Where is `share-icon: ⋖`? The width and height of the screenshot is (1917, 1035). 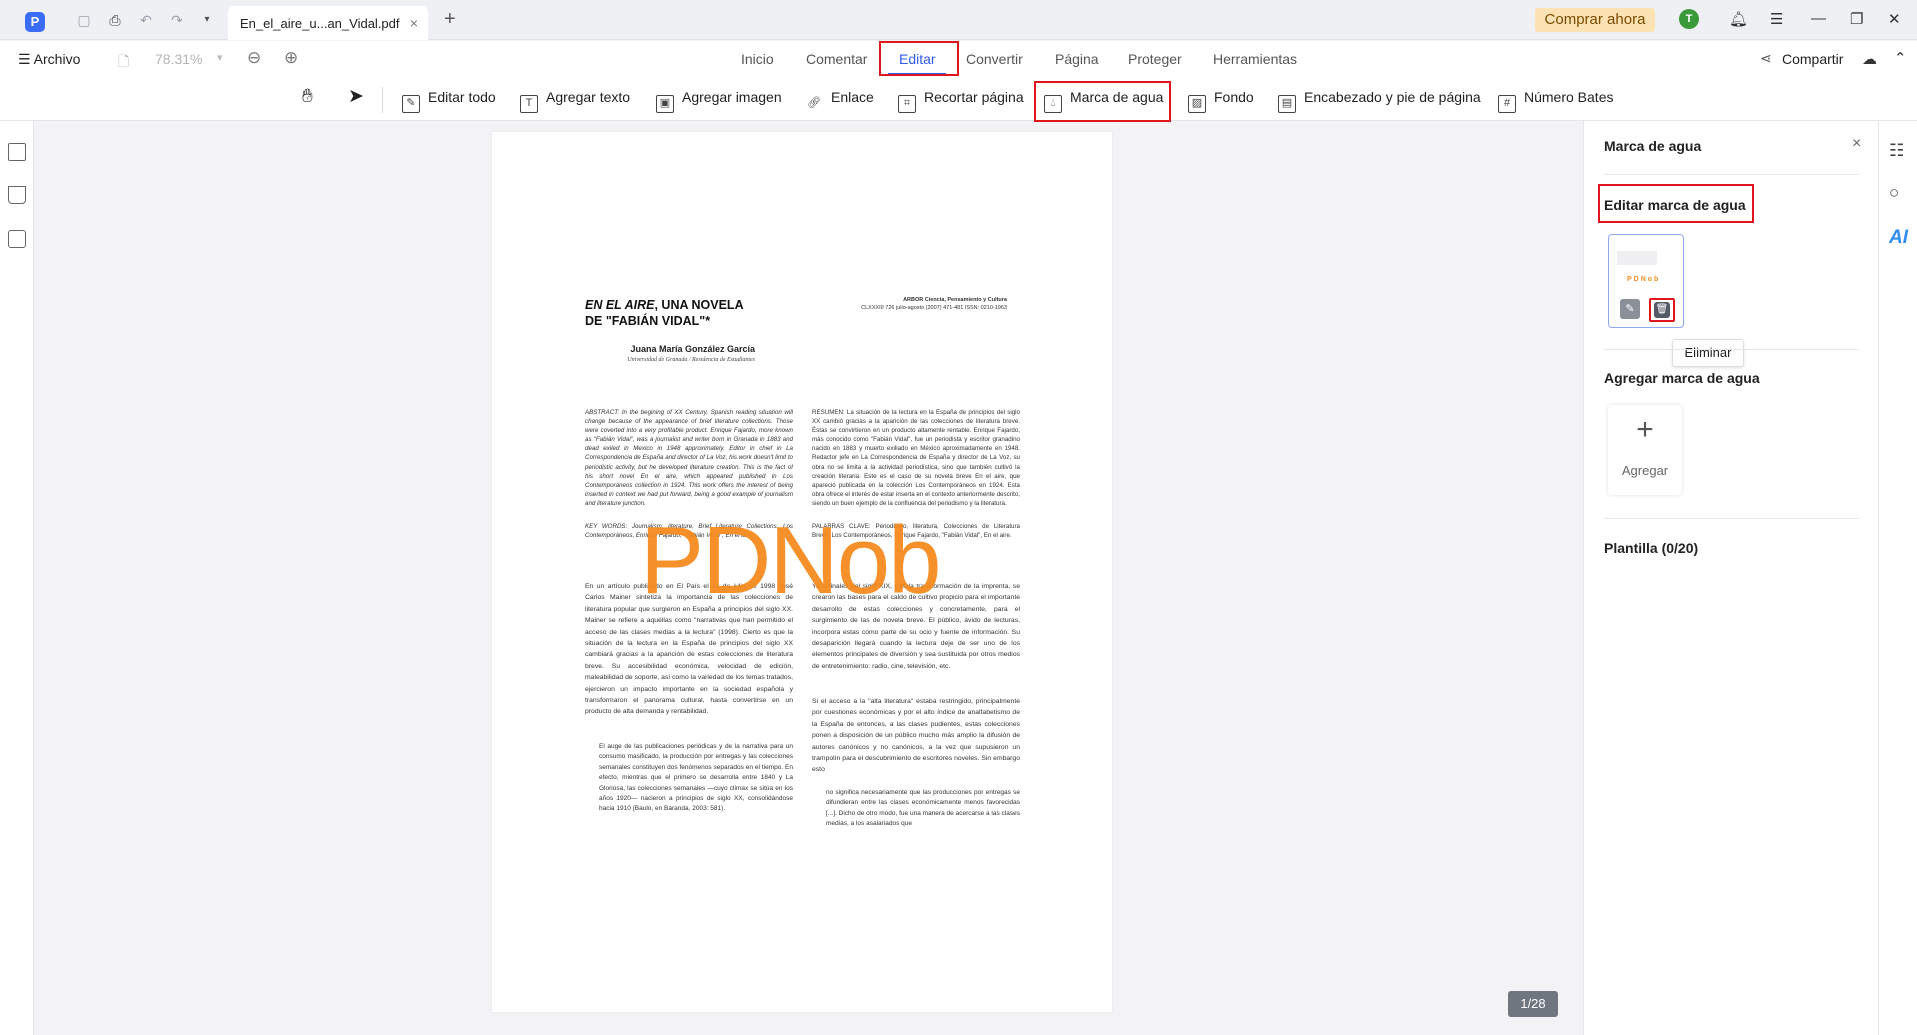
share-icon: ⋖ is located at coordinates (1766, 58).